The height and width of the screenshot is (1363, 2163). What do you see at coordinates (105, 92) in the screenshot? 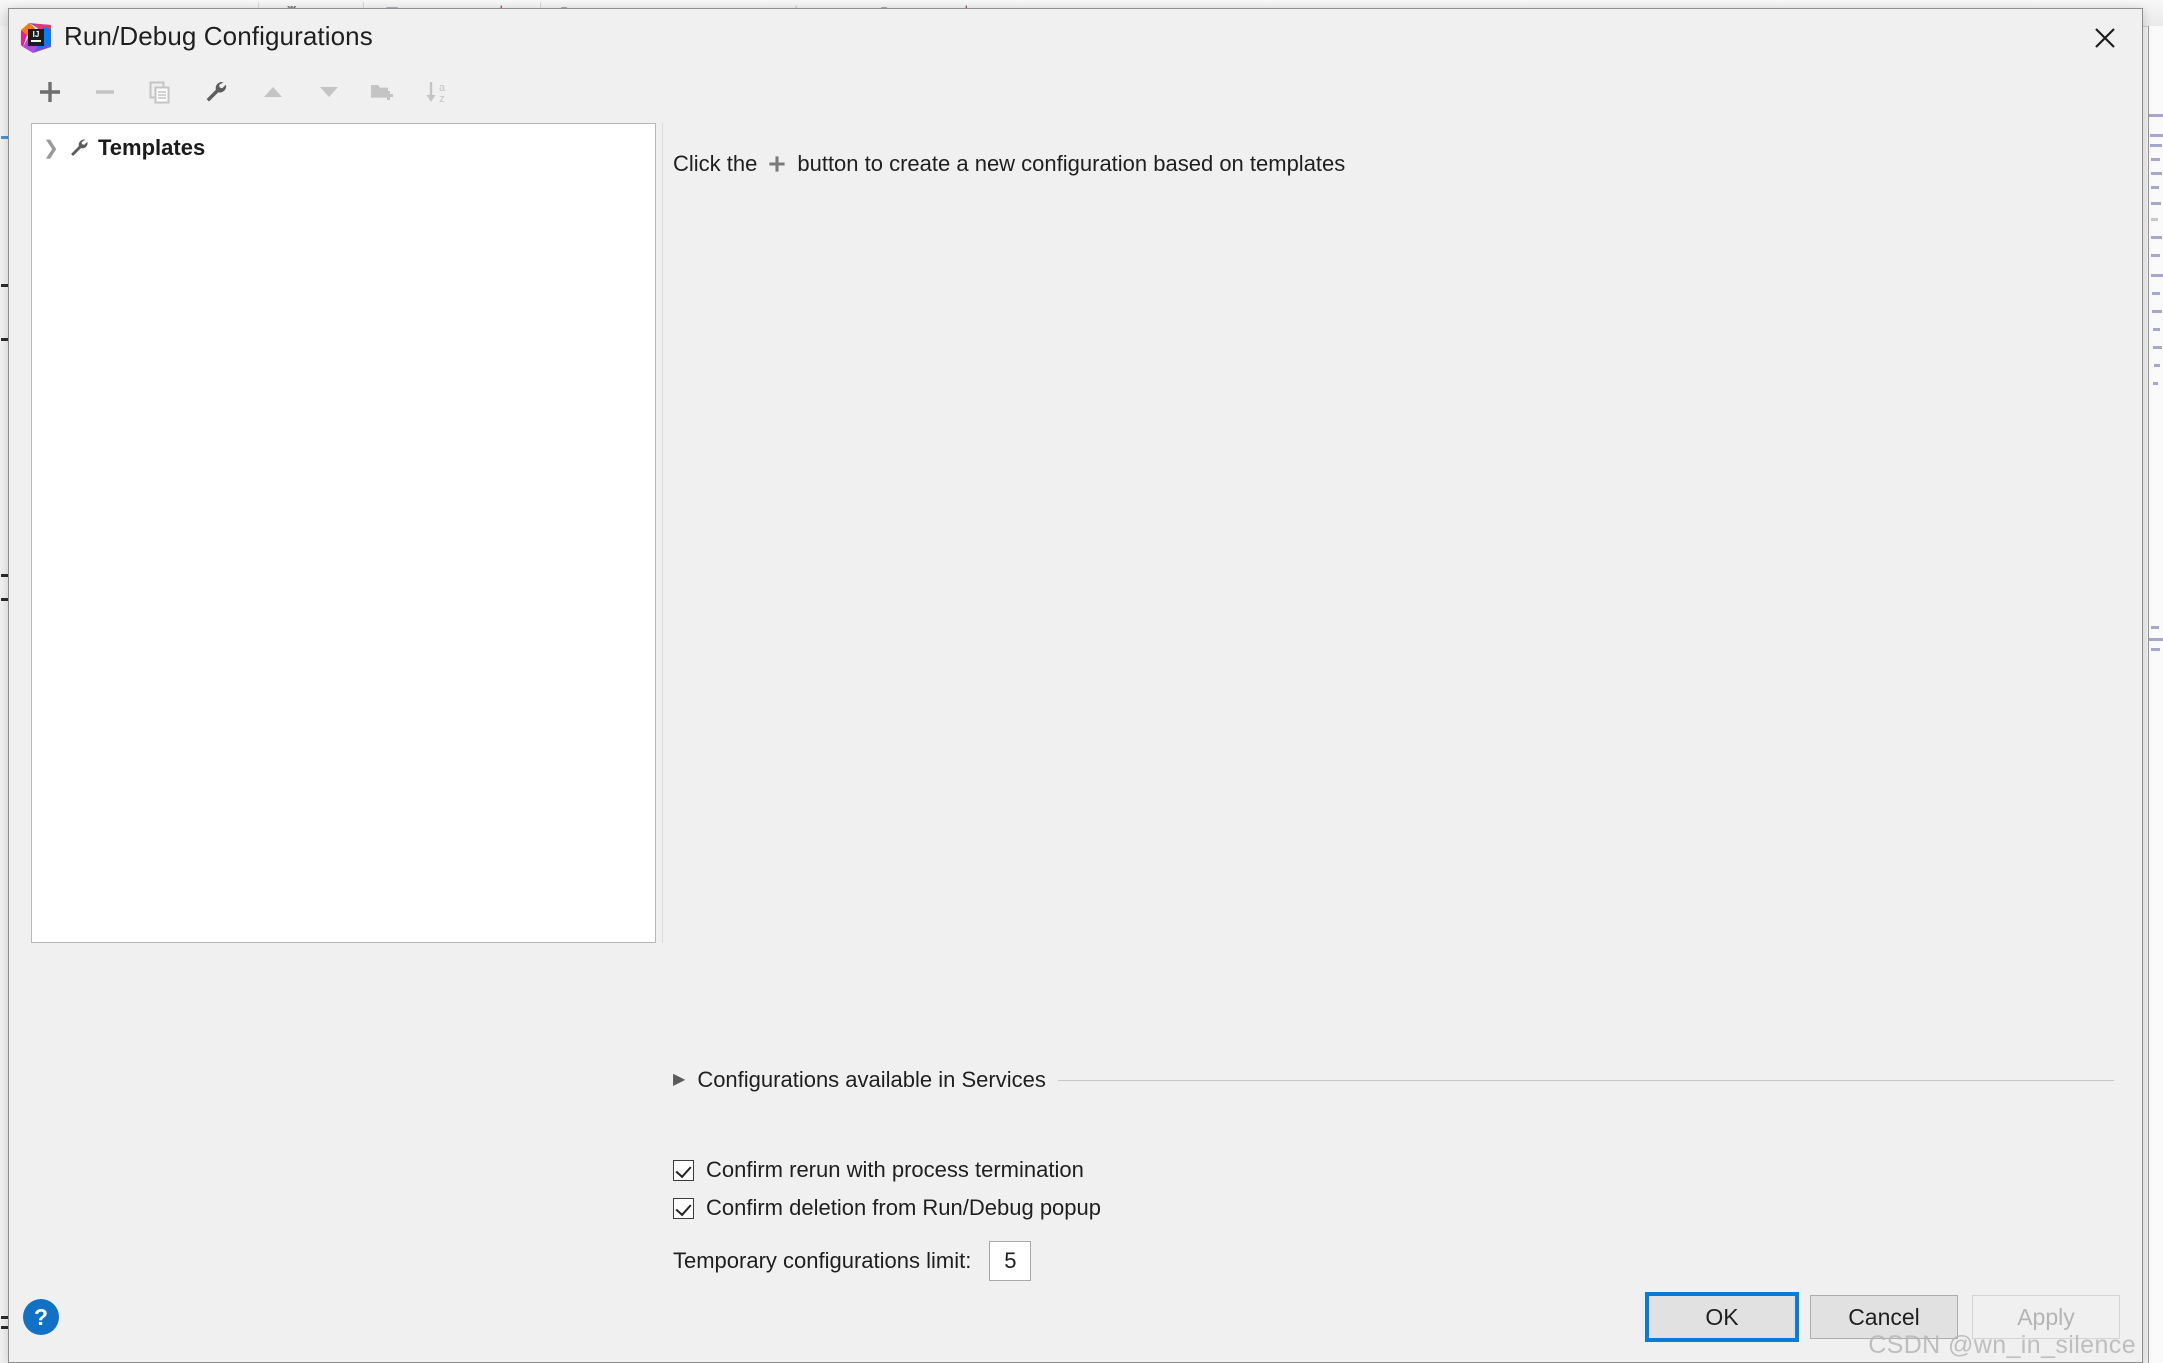
I see `remove-configuration-button` at bounding box center [105, 92].